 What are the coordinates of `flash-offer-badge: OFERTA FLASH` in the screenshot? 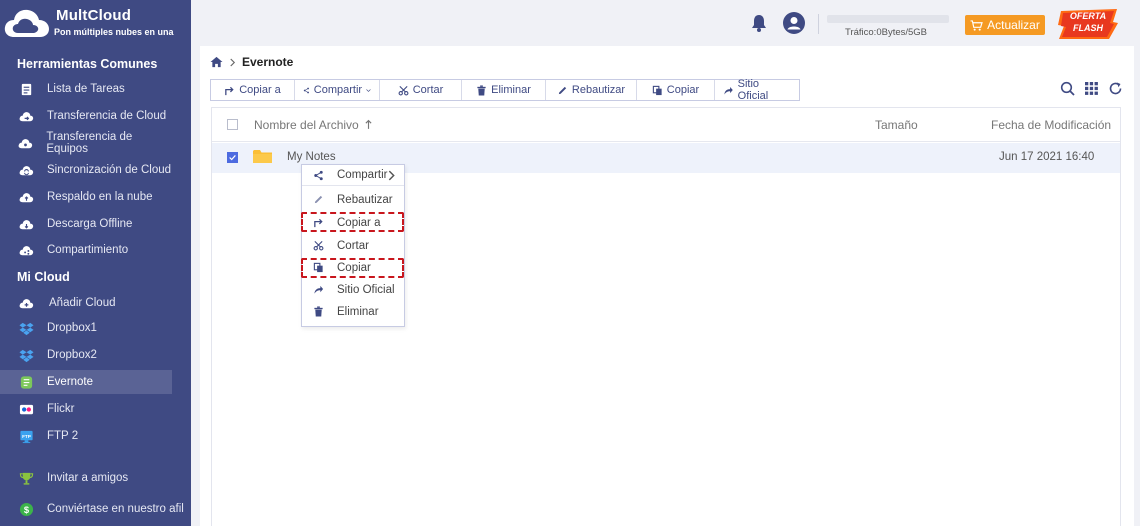 It's located at (1088, 24).